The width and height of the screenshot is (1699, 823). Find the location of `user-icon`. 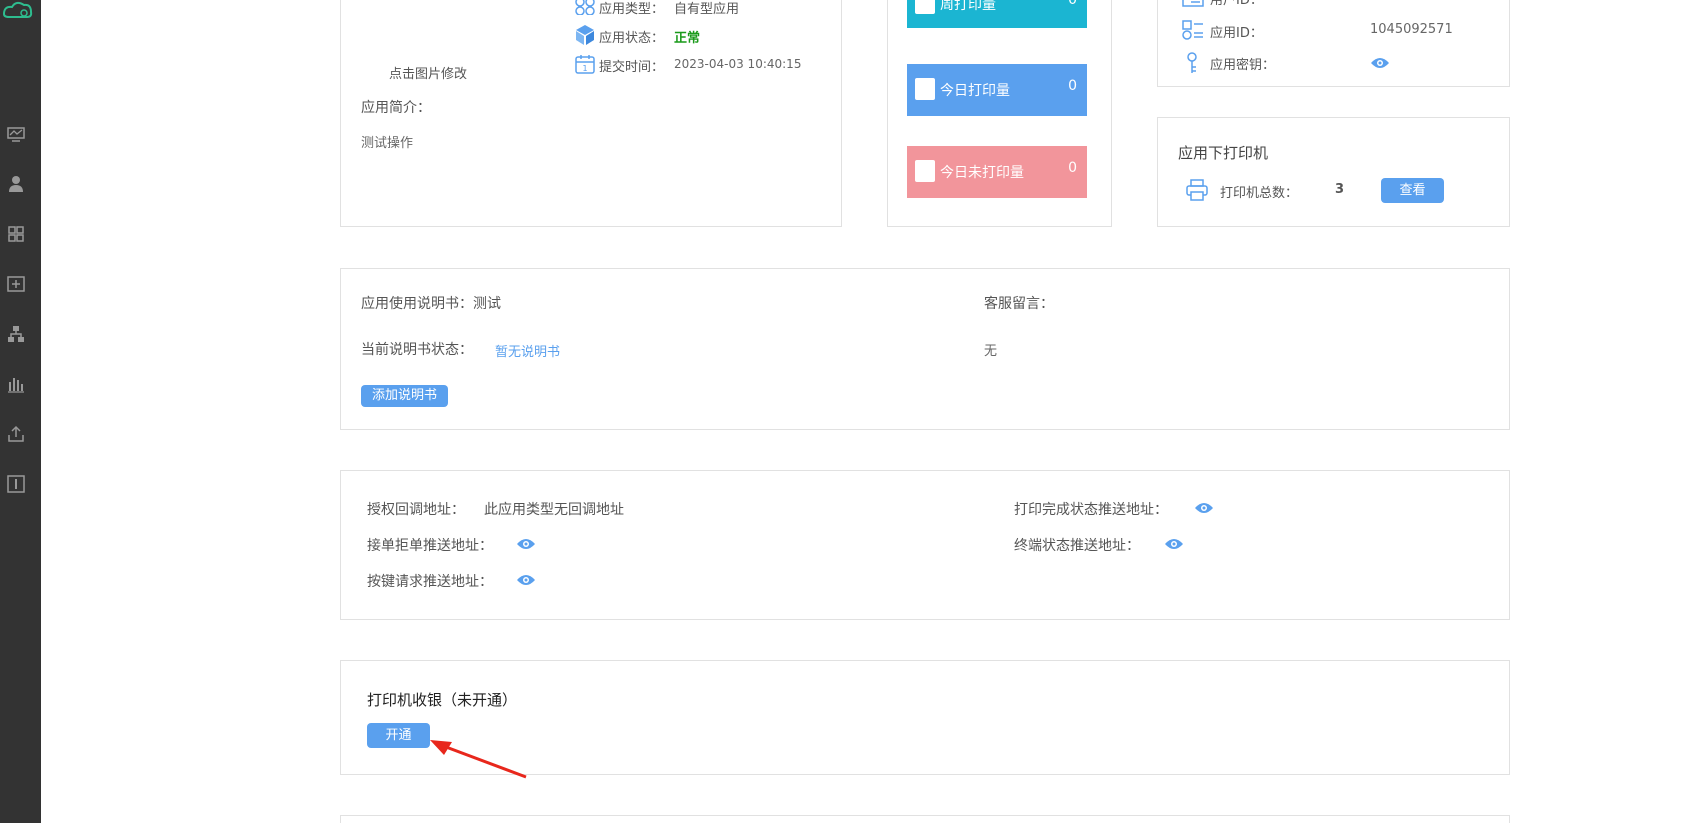

user-icon is located at coordinates (16, 184).